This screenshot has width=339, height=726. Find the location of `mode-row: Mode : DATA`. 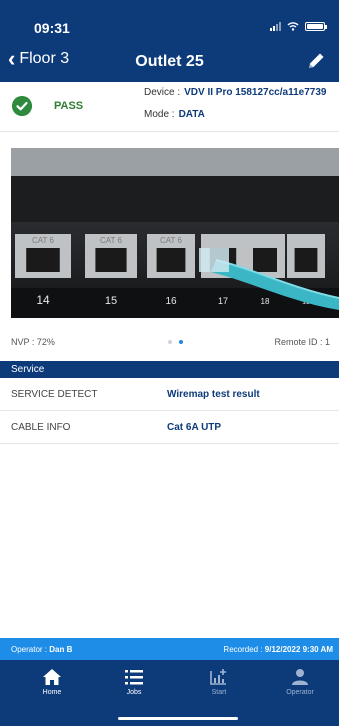

mode-row: Mode : DATA is located at coordinates (174, 114).